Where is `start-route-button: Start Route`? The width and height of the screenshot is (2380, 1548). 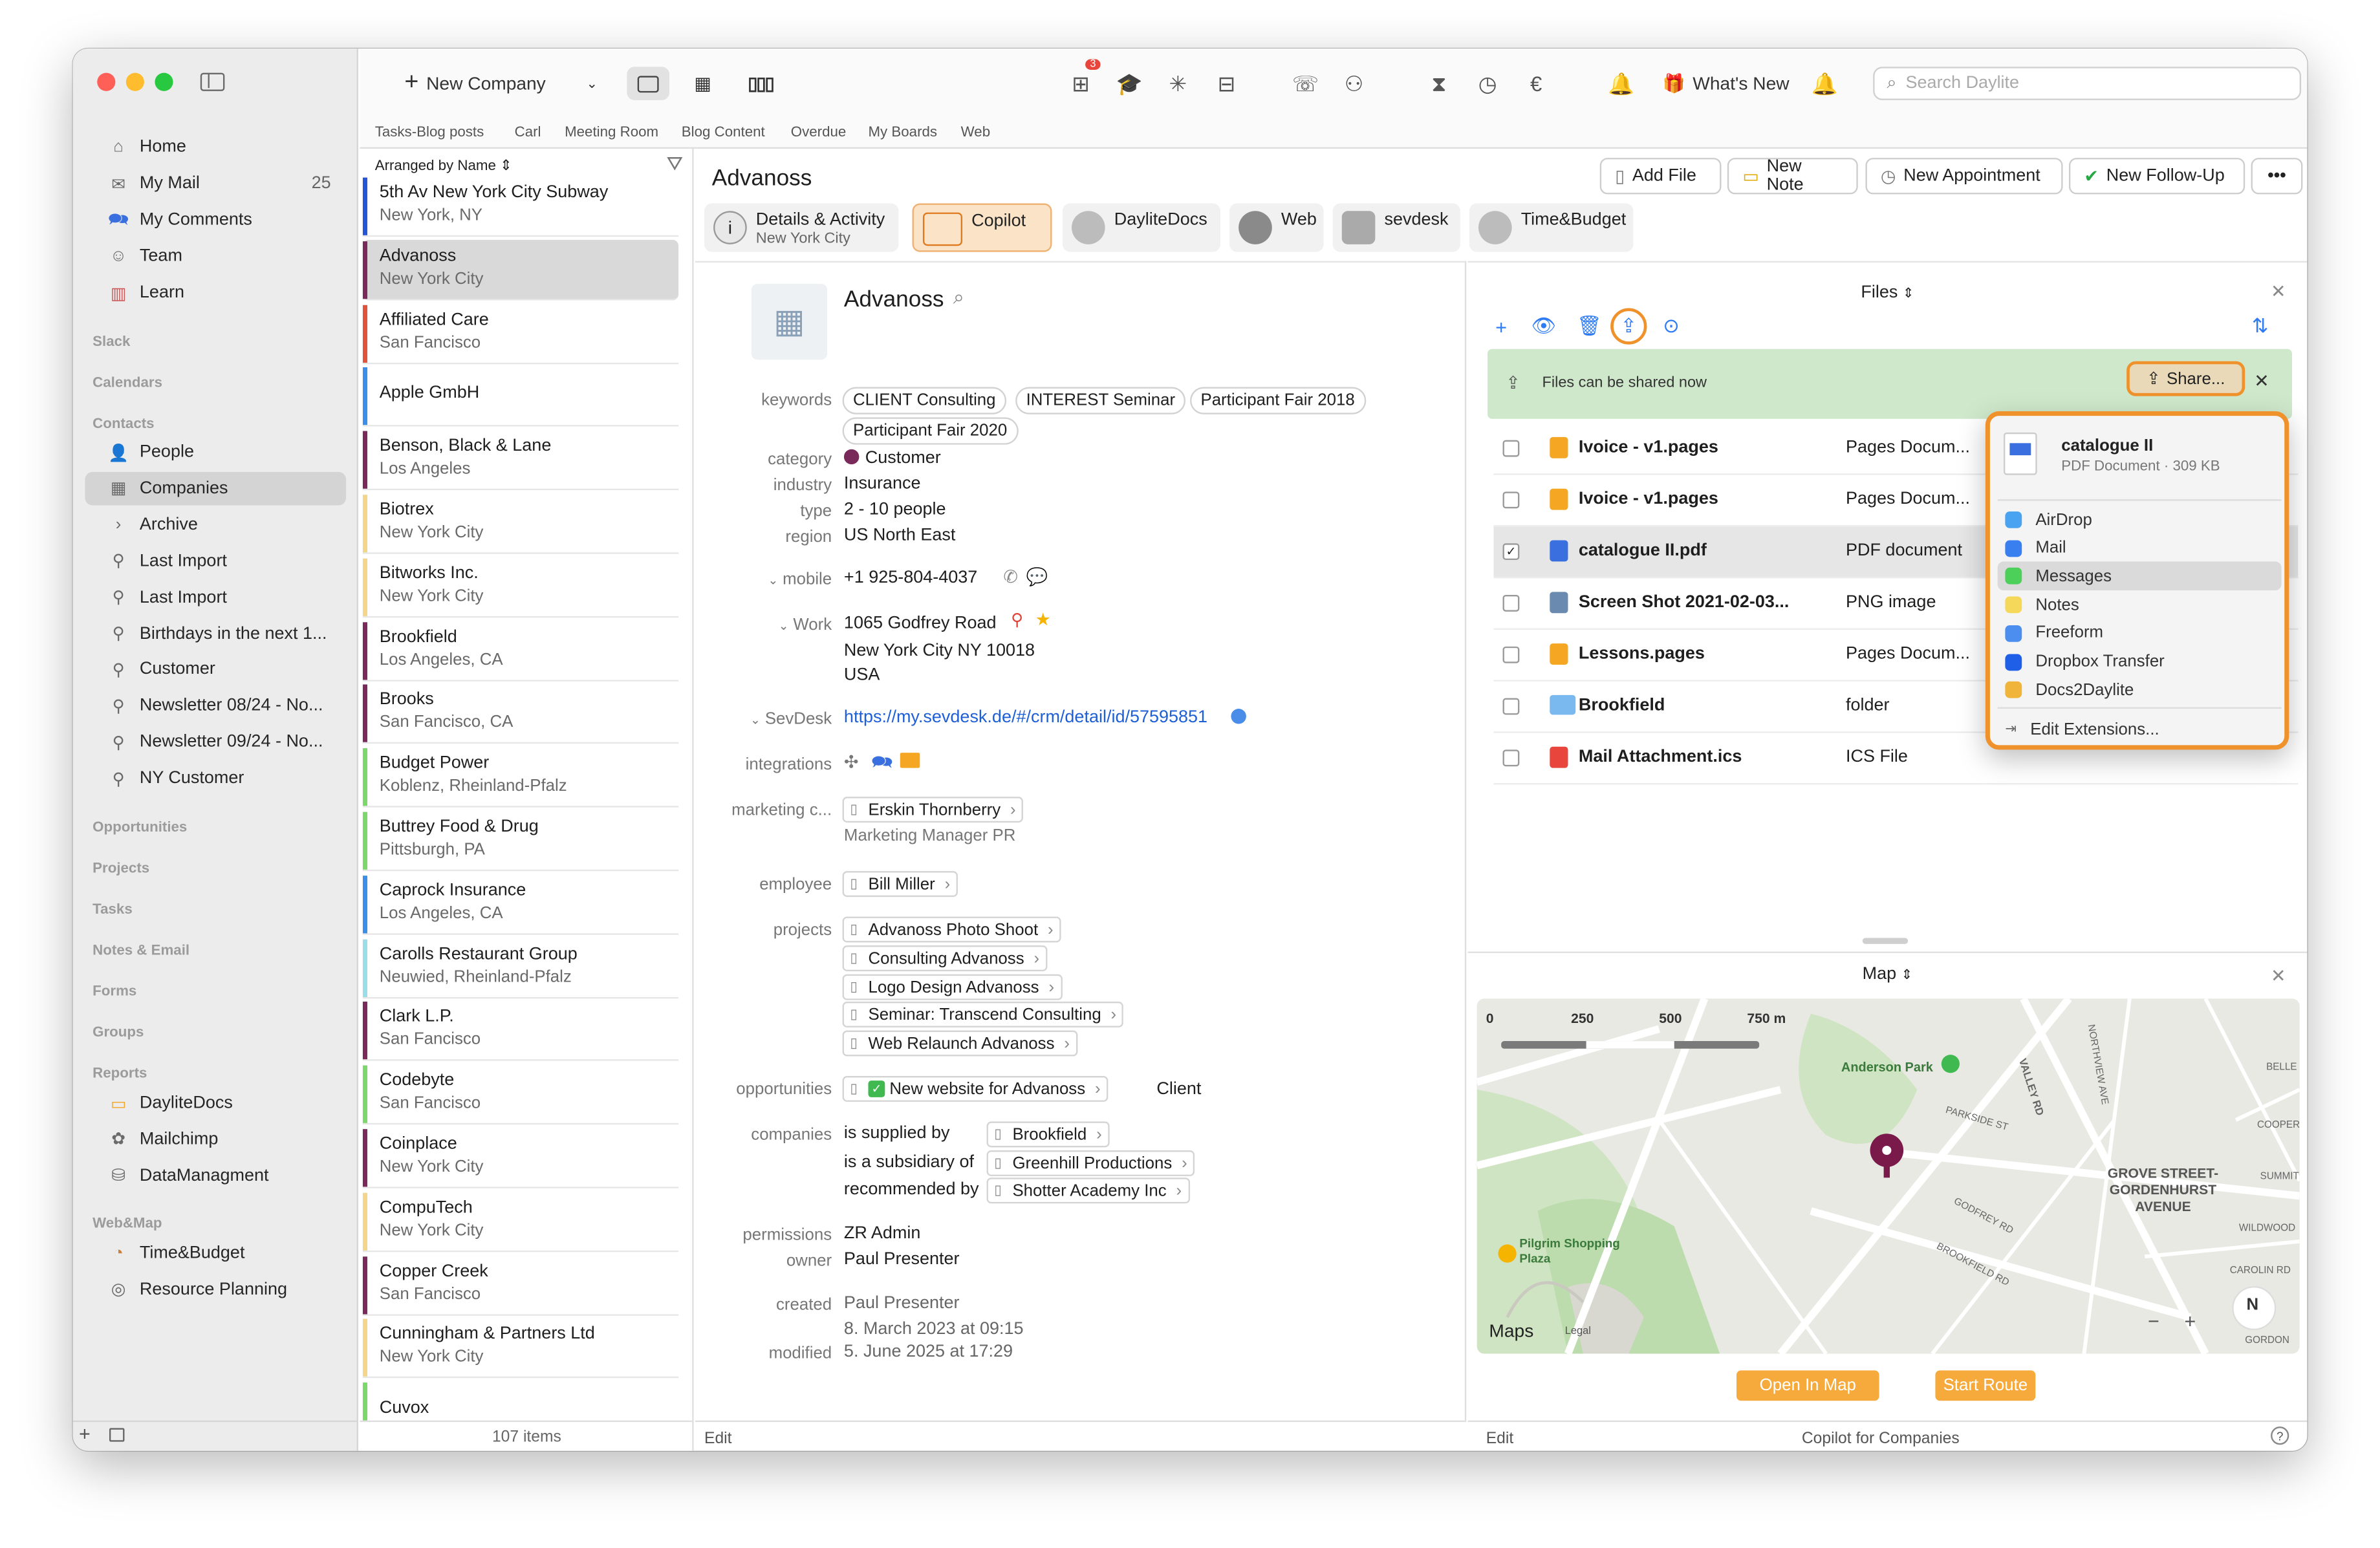 start-route-button: Start Route is located at coordinates (1985, 1385).